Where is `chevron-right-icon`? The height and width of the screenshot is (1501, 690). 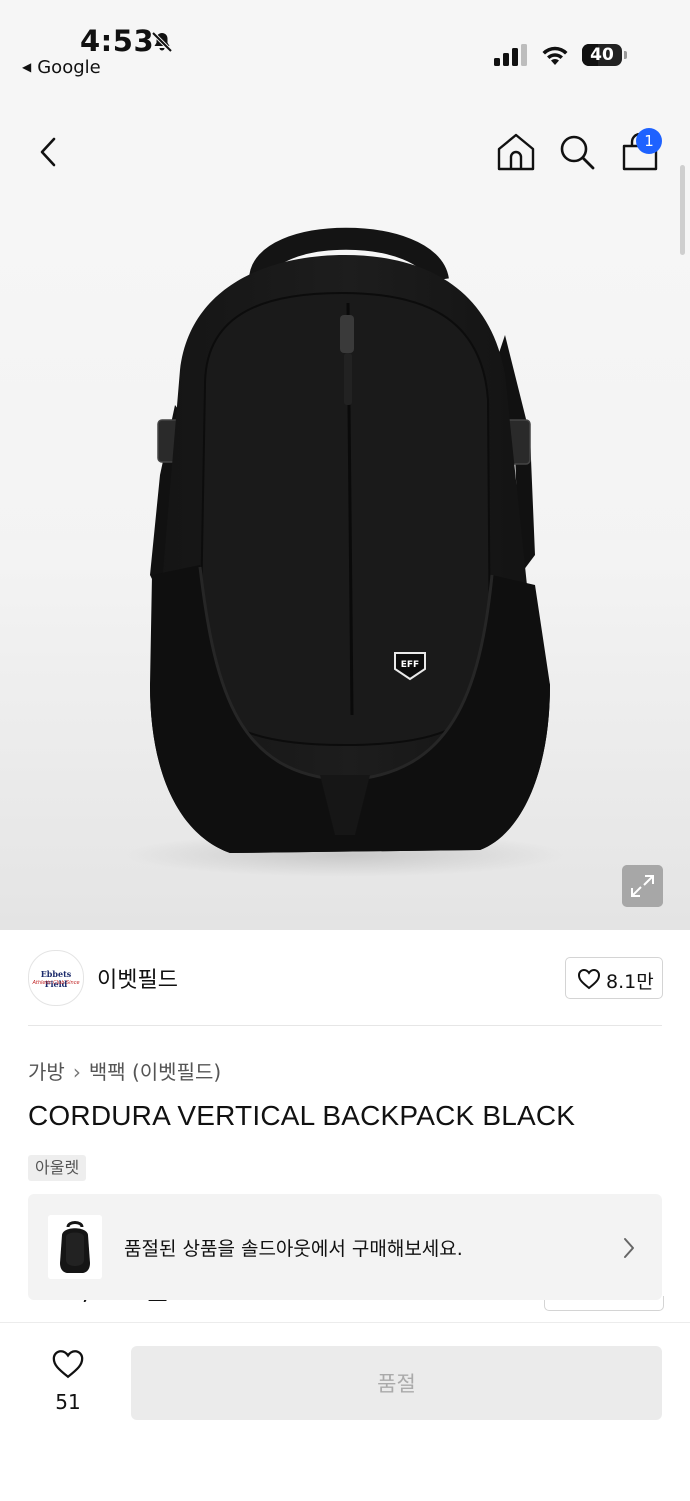
chevron-right-icon is located at coordinates (629, 1248).